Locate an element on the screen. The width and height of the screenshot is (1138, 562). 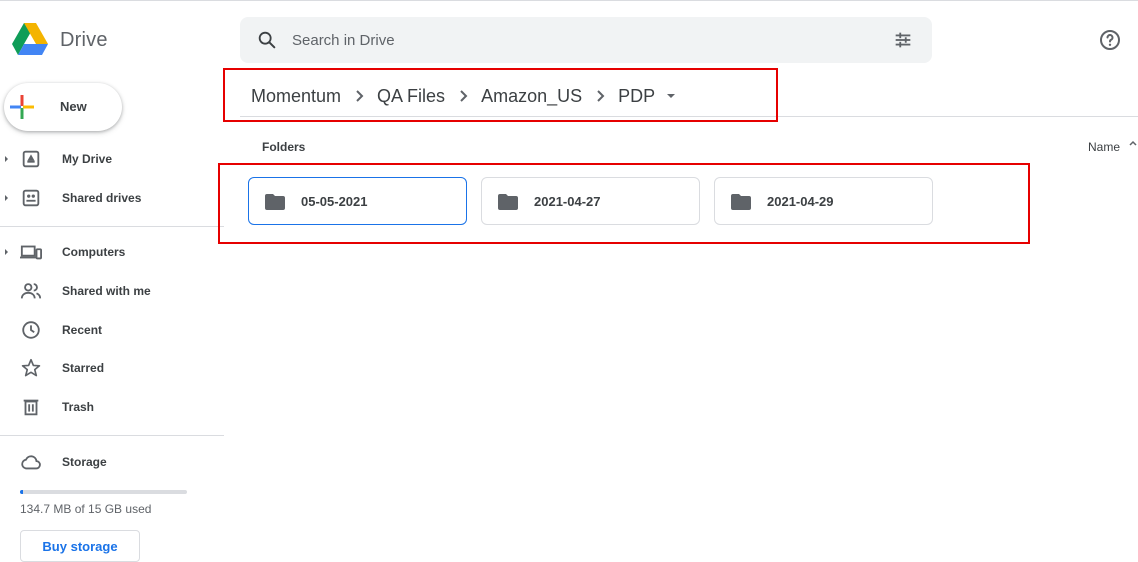
sidebar-item-computers: Computers is located at coordinates (112, 252).